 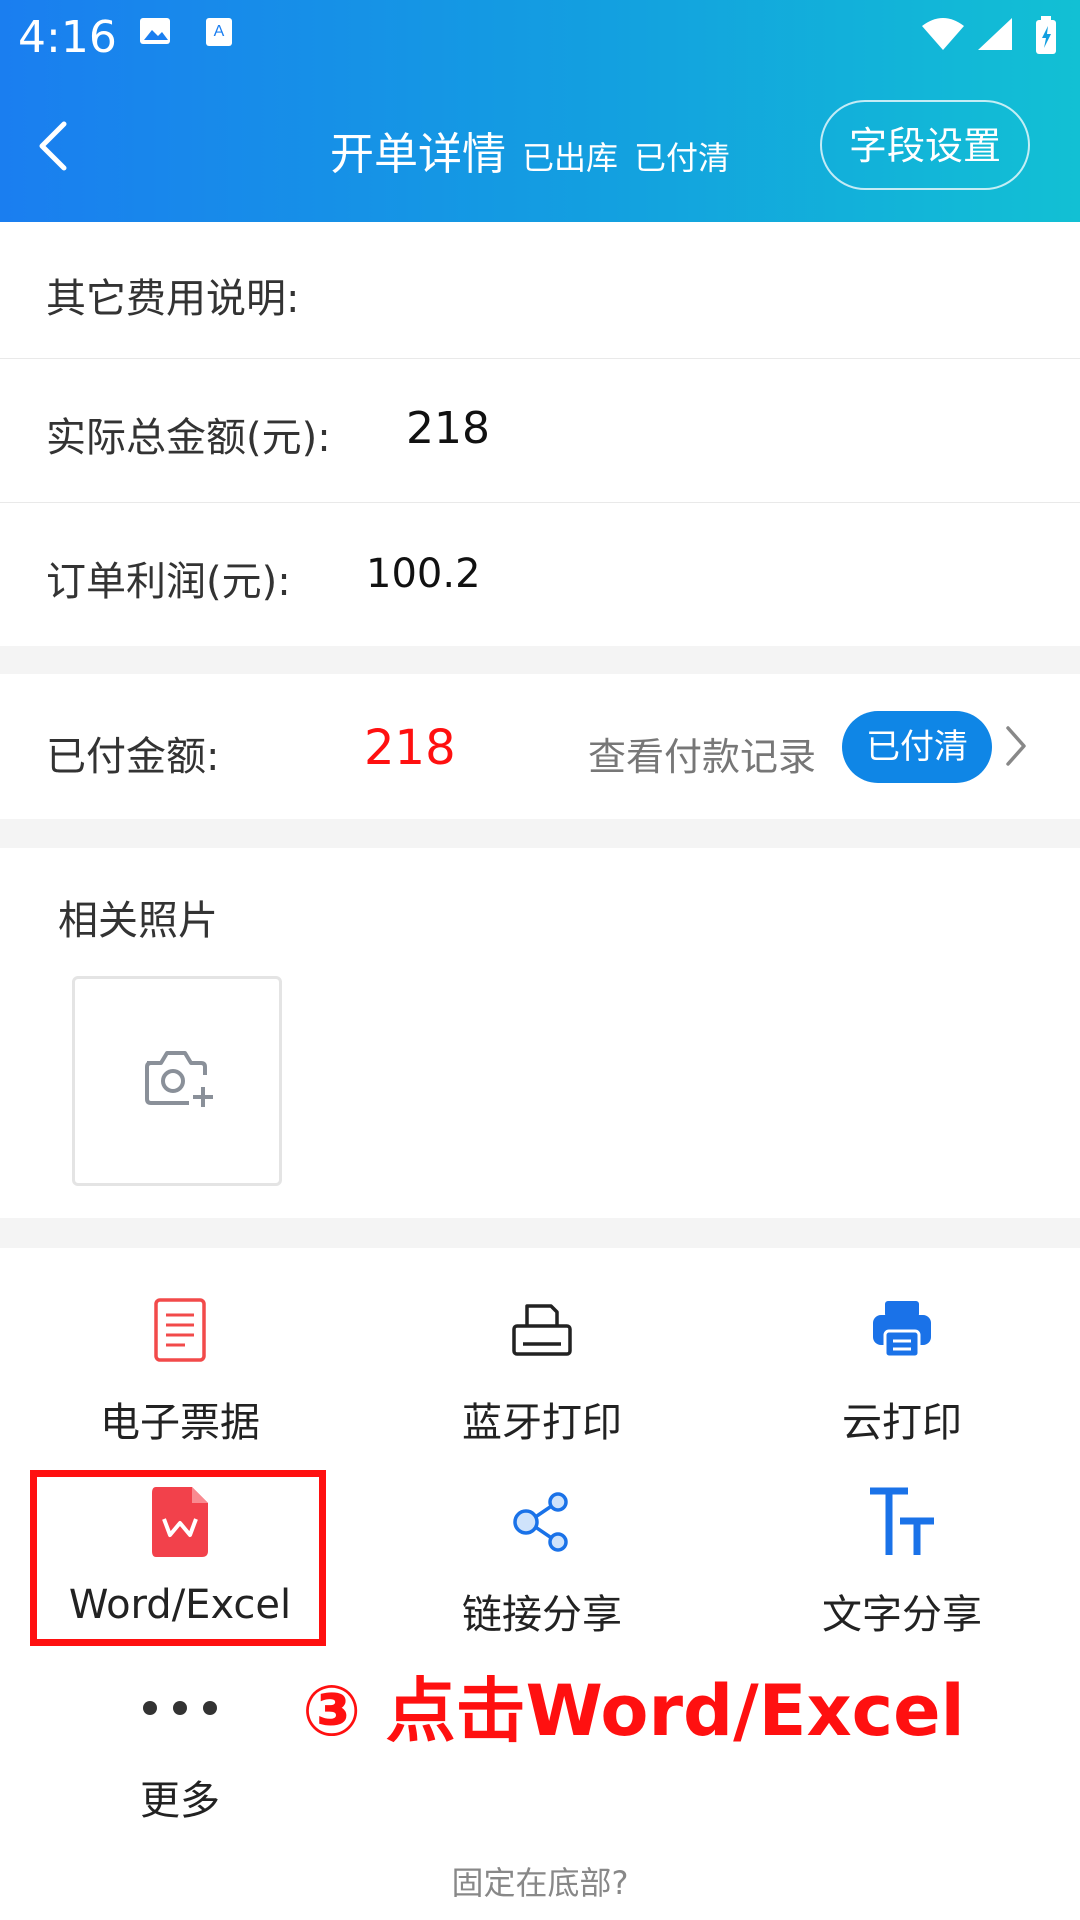 What do you see at coordinates (943, 34) in the screenshot?
I see `wifi-icon` at bounding box center [943, 34].